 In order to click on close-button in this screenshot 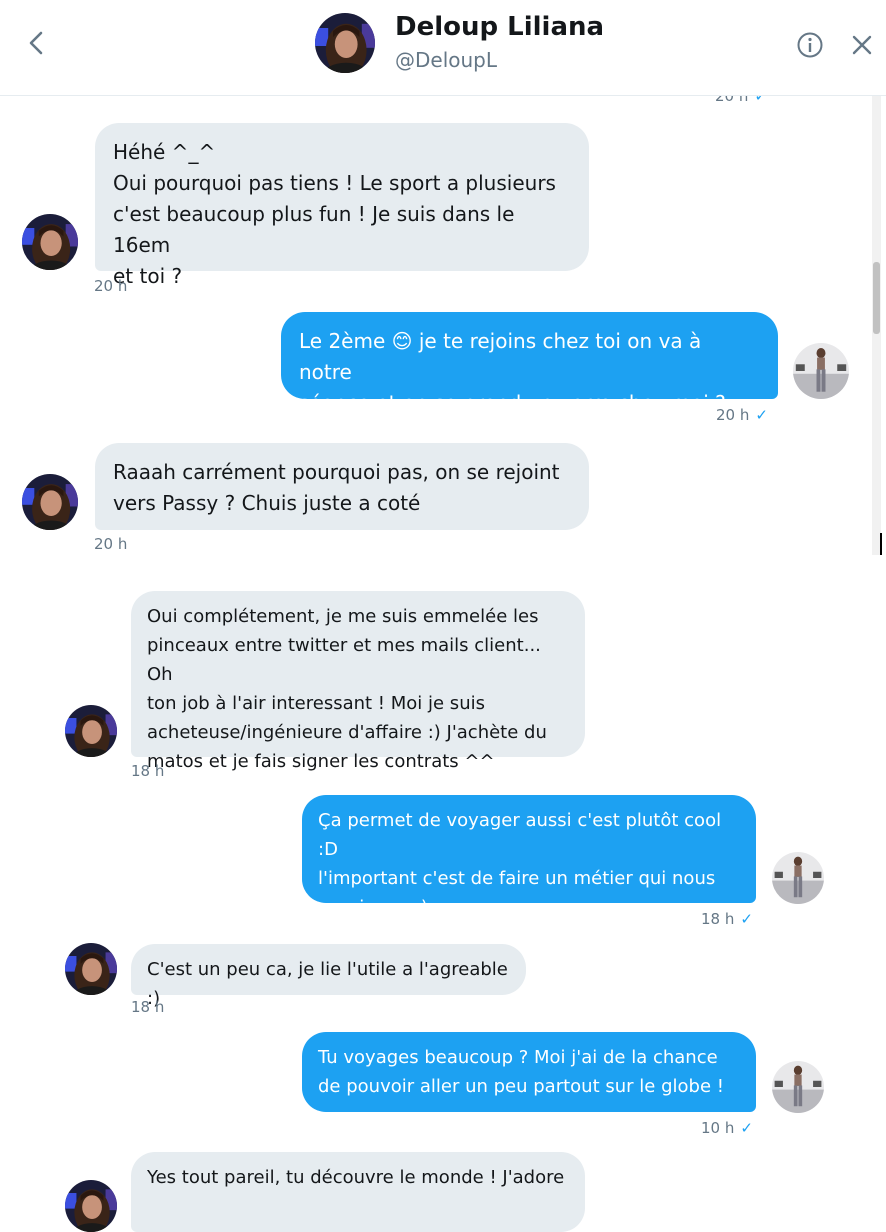, I will do `click(862, 45)`.